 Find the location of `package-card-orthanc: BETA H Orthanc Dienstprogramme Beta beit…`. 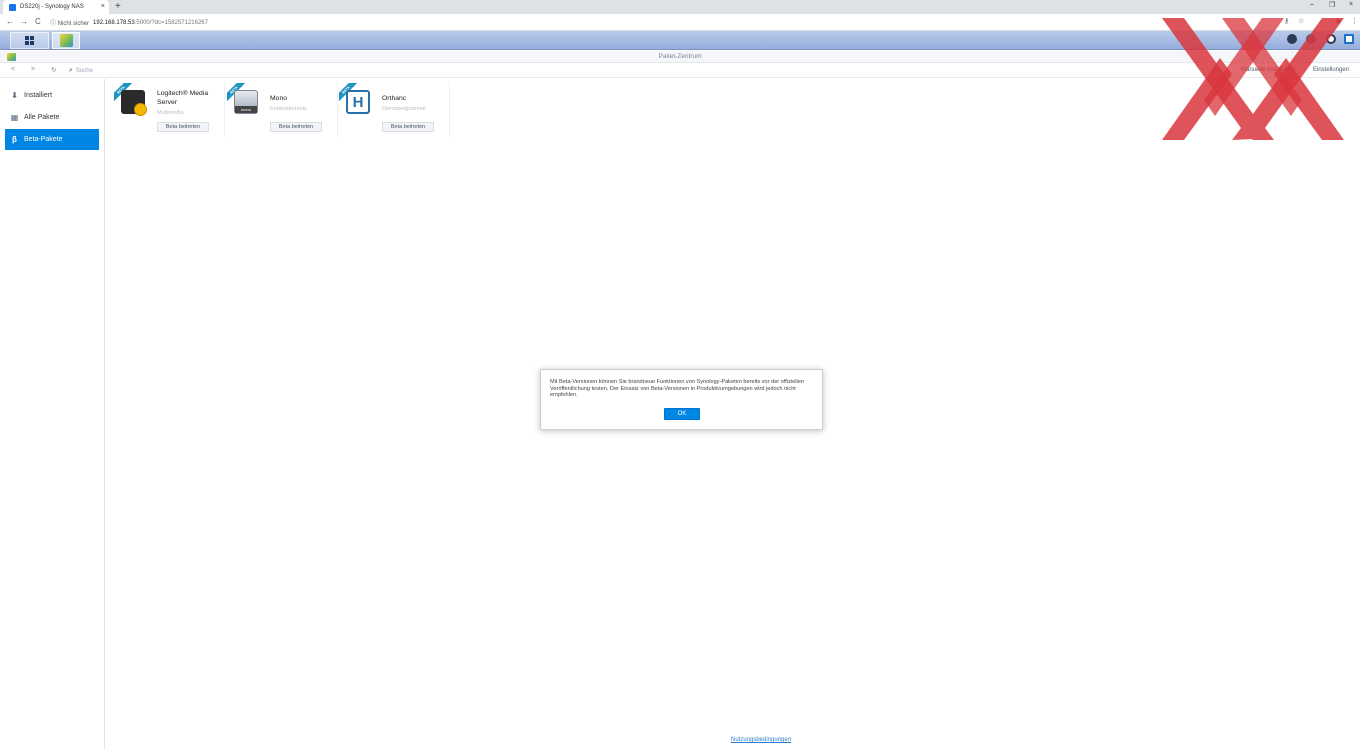

package-card-orthanc: BETA H Orthanc Dienstprogramme Beta beit… is located at coordinates (394, 109).